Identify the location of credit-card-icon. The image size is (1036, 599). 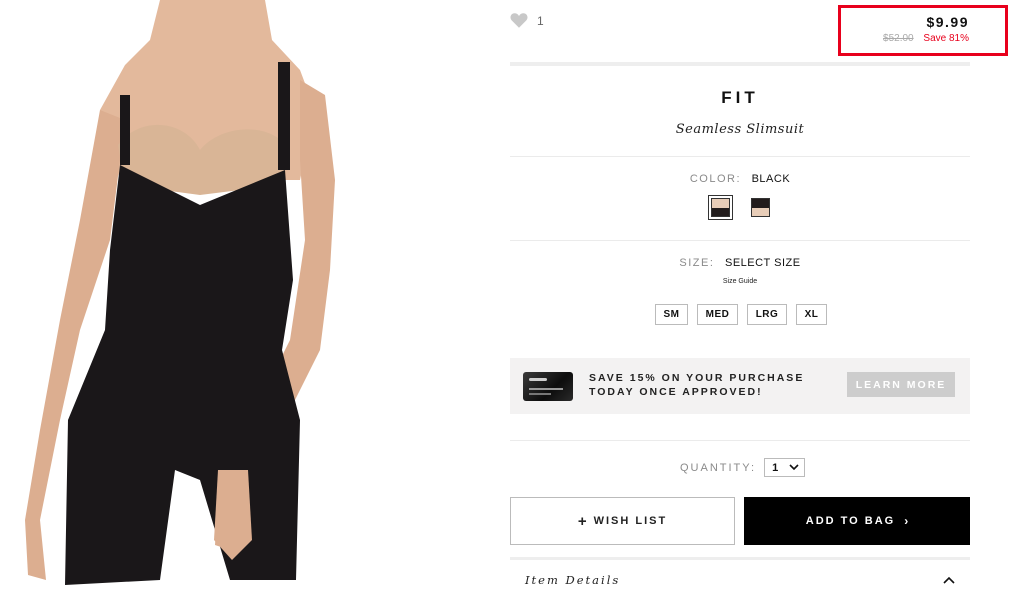
(548, 386).